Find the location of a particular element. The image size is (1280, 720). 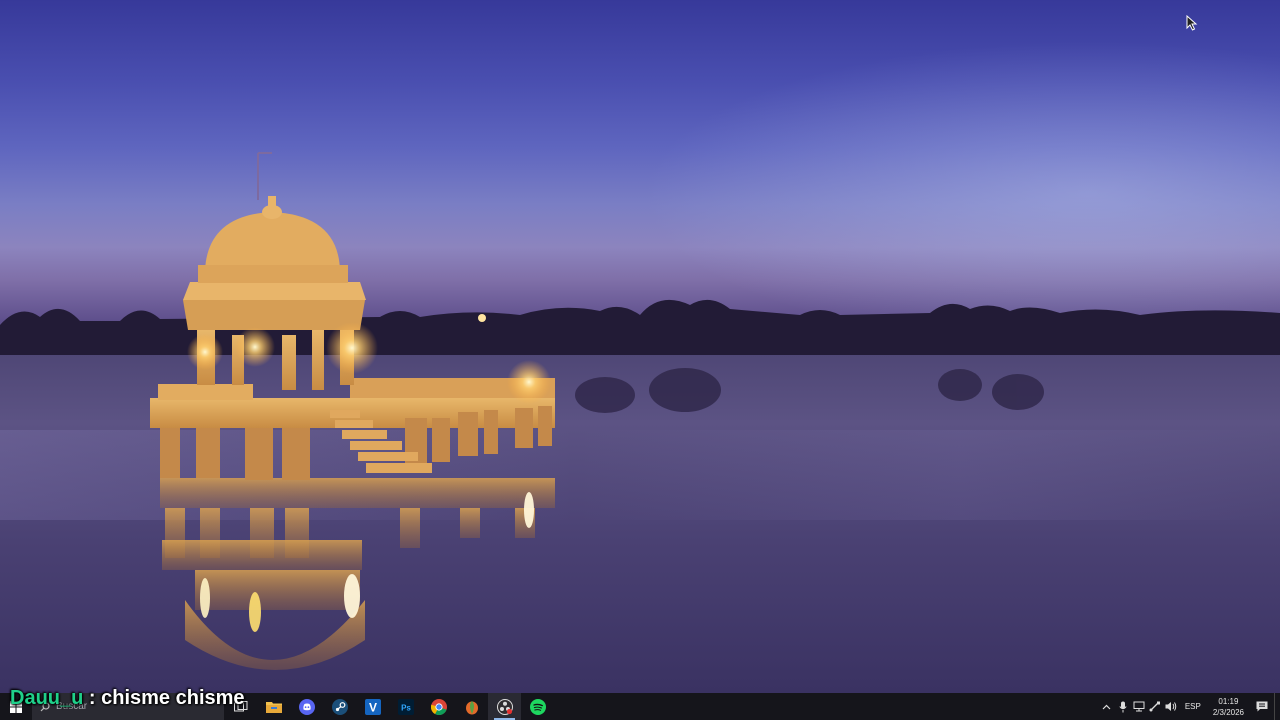

steam-icon is located at coordinates (339, 706).